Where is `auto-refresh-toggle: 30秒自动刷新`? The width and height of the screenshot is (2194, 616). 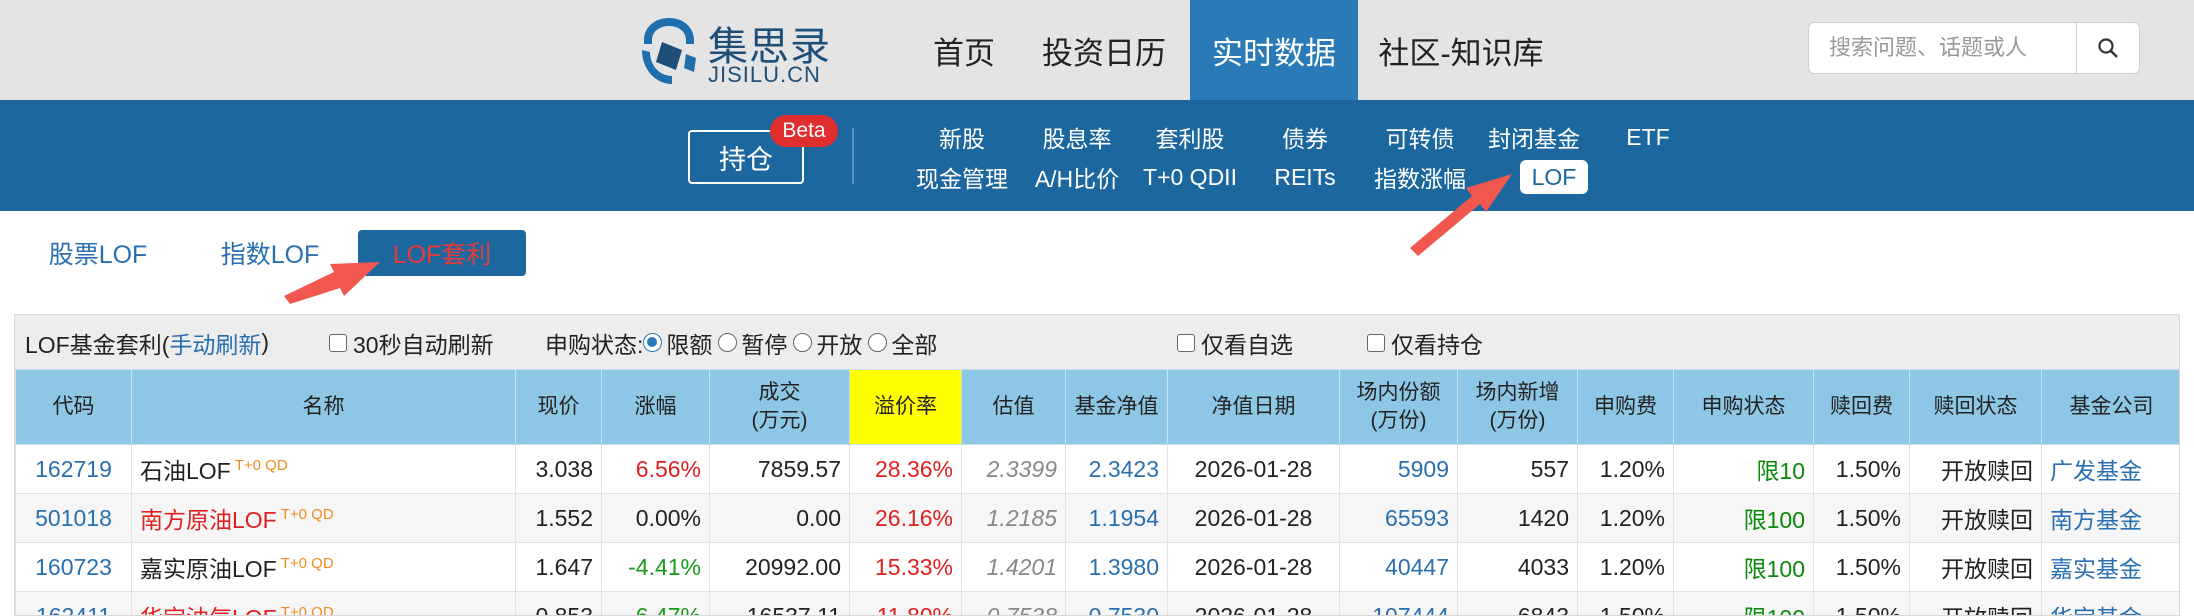 auto-refresh-toggle: 30秒自动刷新 is located at coordinates (411, 342).